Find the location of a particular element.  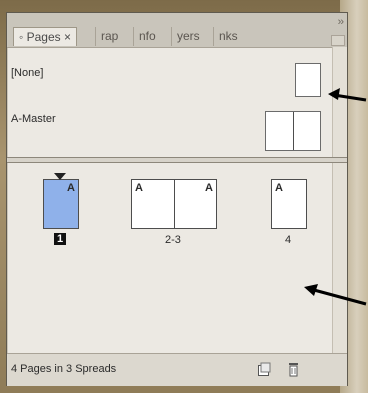

panel-menu-icon: ›› is located at coordinates (341, 22).